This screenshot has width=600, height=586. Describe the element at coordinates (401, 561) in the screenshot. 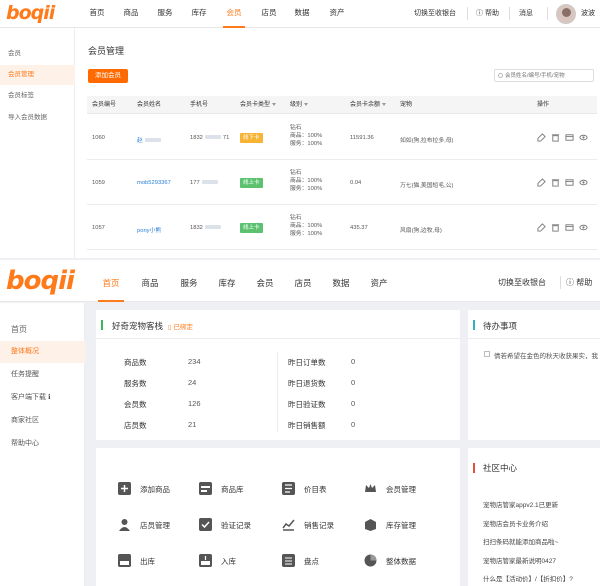

I see `shortcut-label: 整体数据` at that location.